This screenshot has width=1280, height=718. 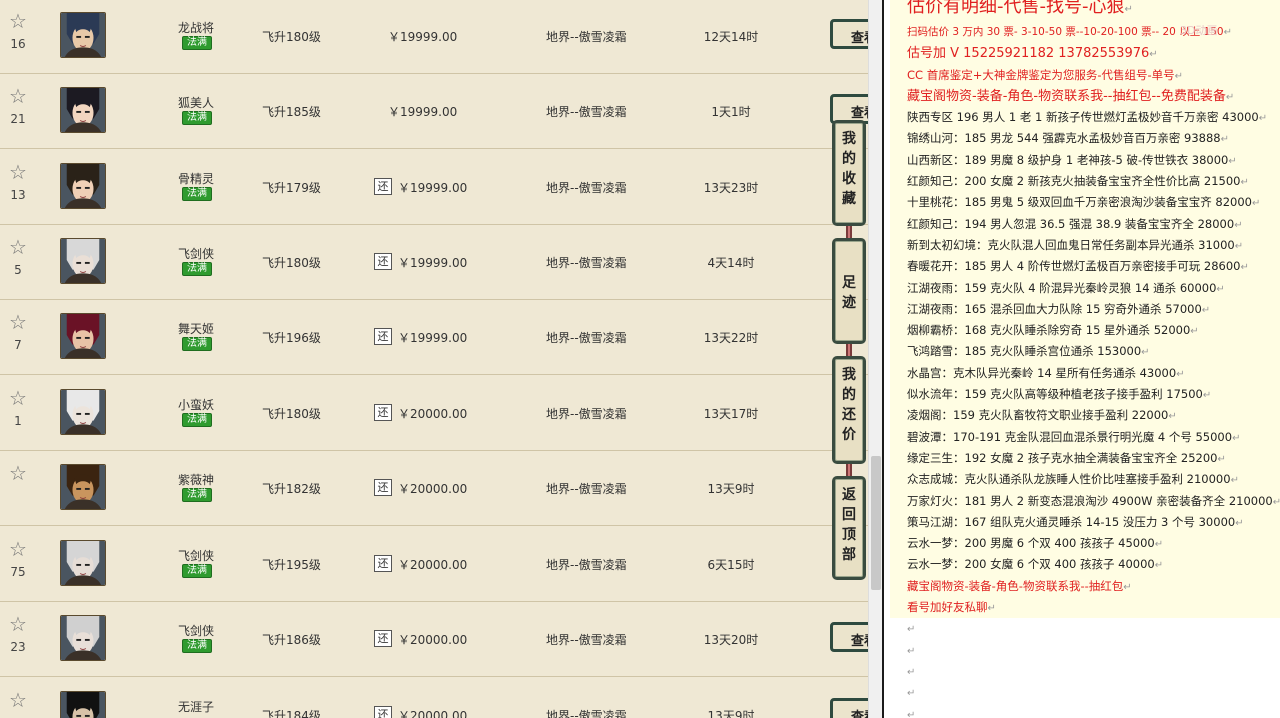 What do you see at coordinates (1062, 457) in the screenshot?
I see `document-line-text: 缘定三生：192 女魔 2 孩子克水抽全满装备宝宝齐全 25200` at bounding box center [1062, 457].